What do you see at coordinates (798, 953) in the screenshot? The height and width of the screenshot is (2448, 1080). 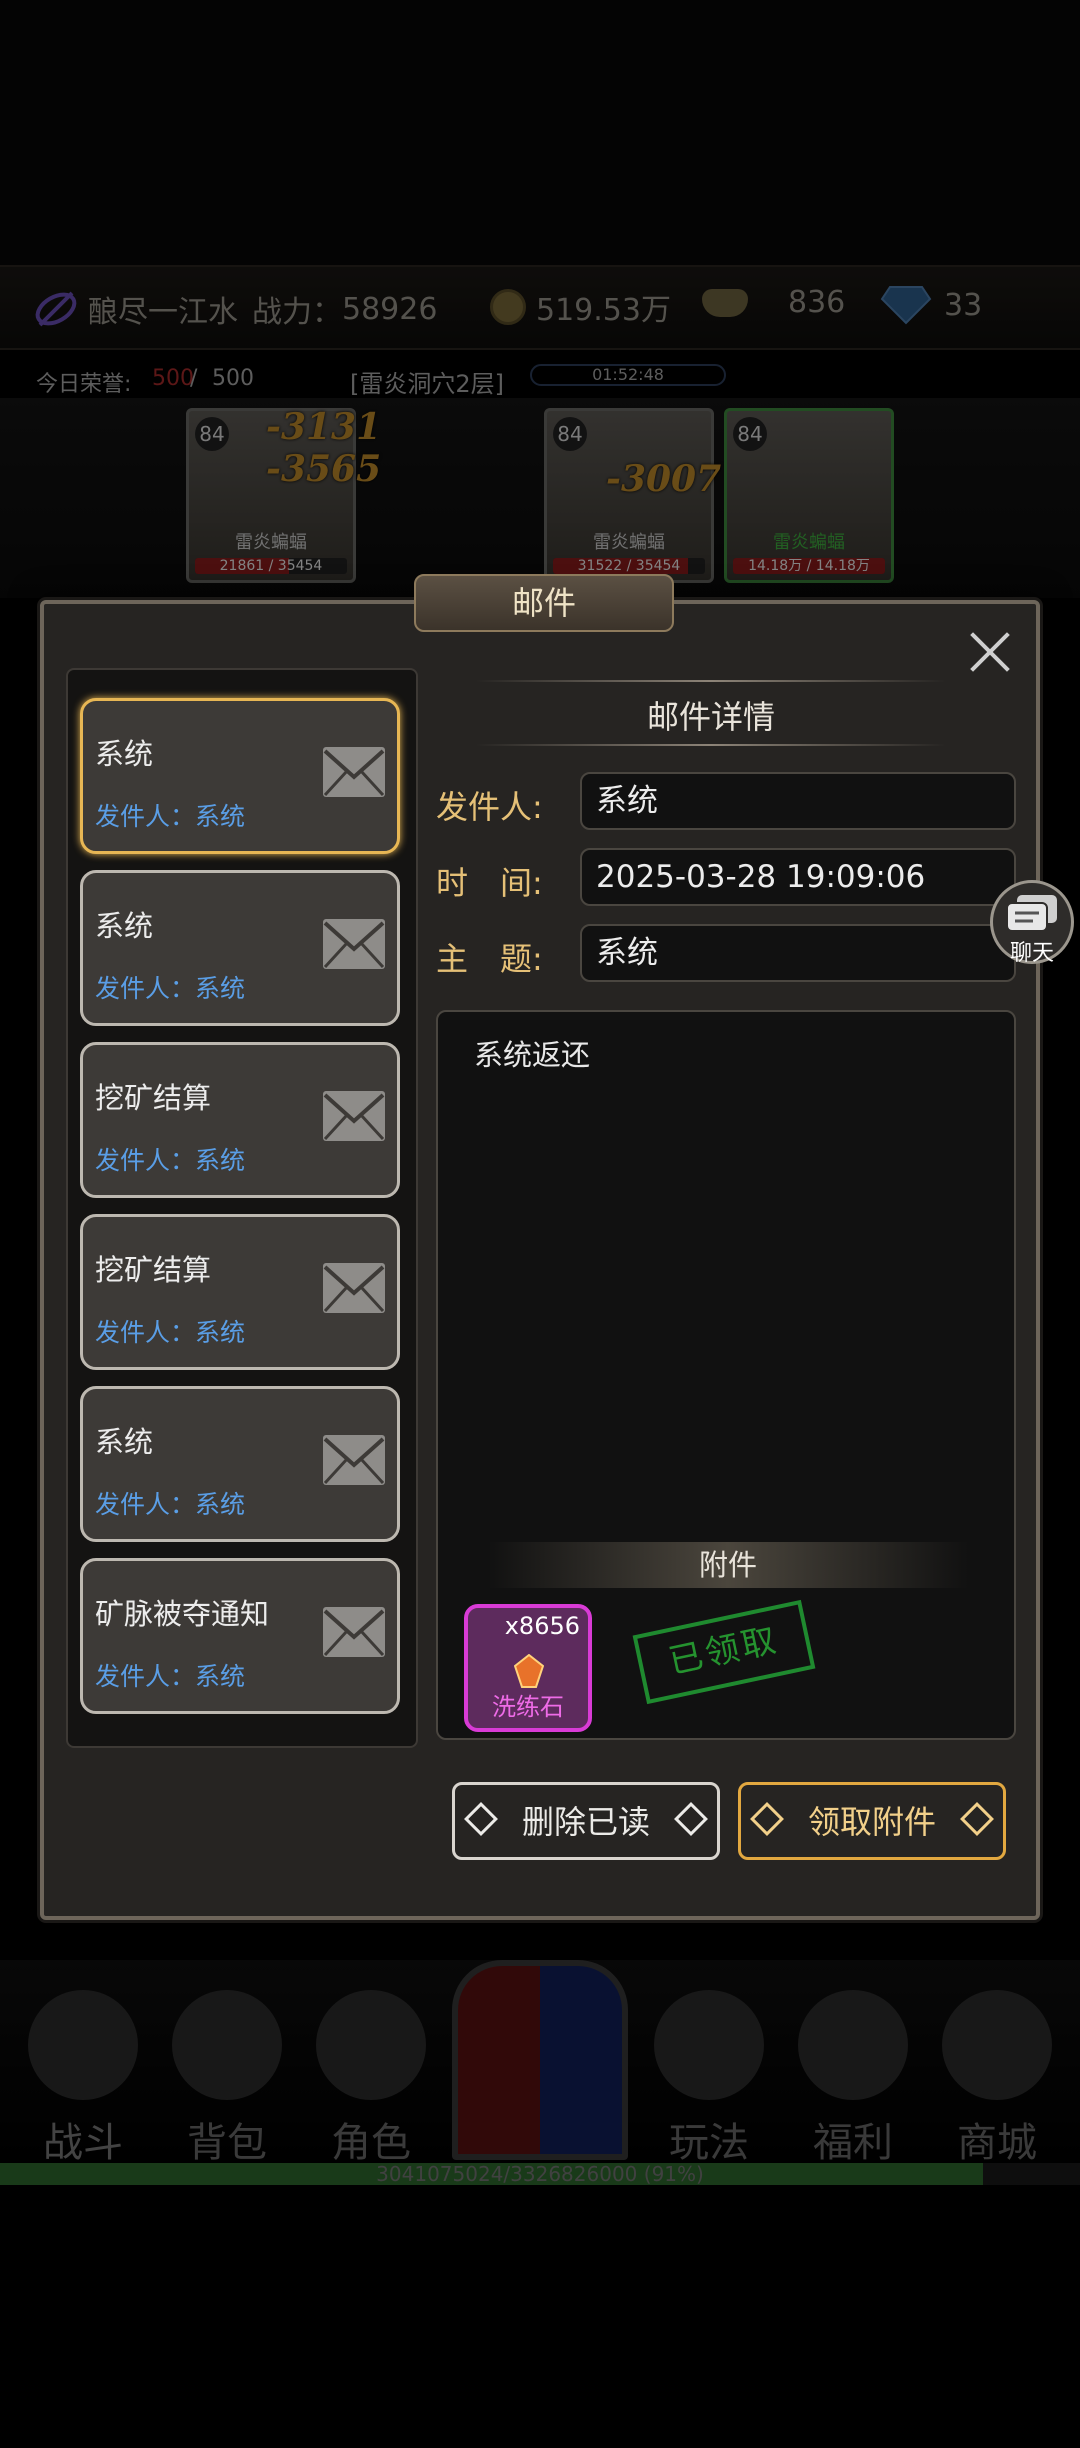 I see `subject-value: 系统` at bounding box center [798, 953].